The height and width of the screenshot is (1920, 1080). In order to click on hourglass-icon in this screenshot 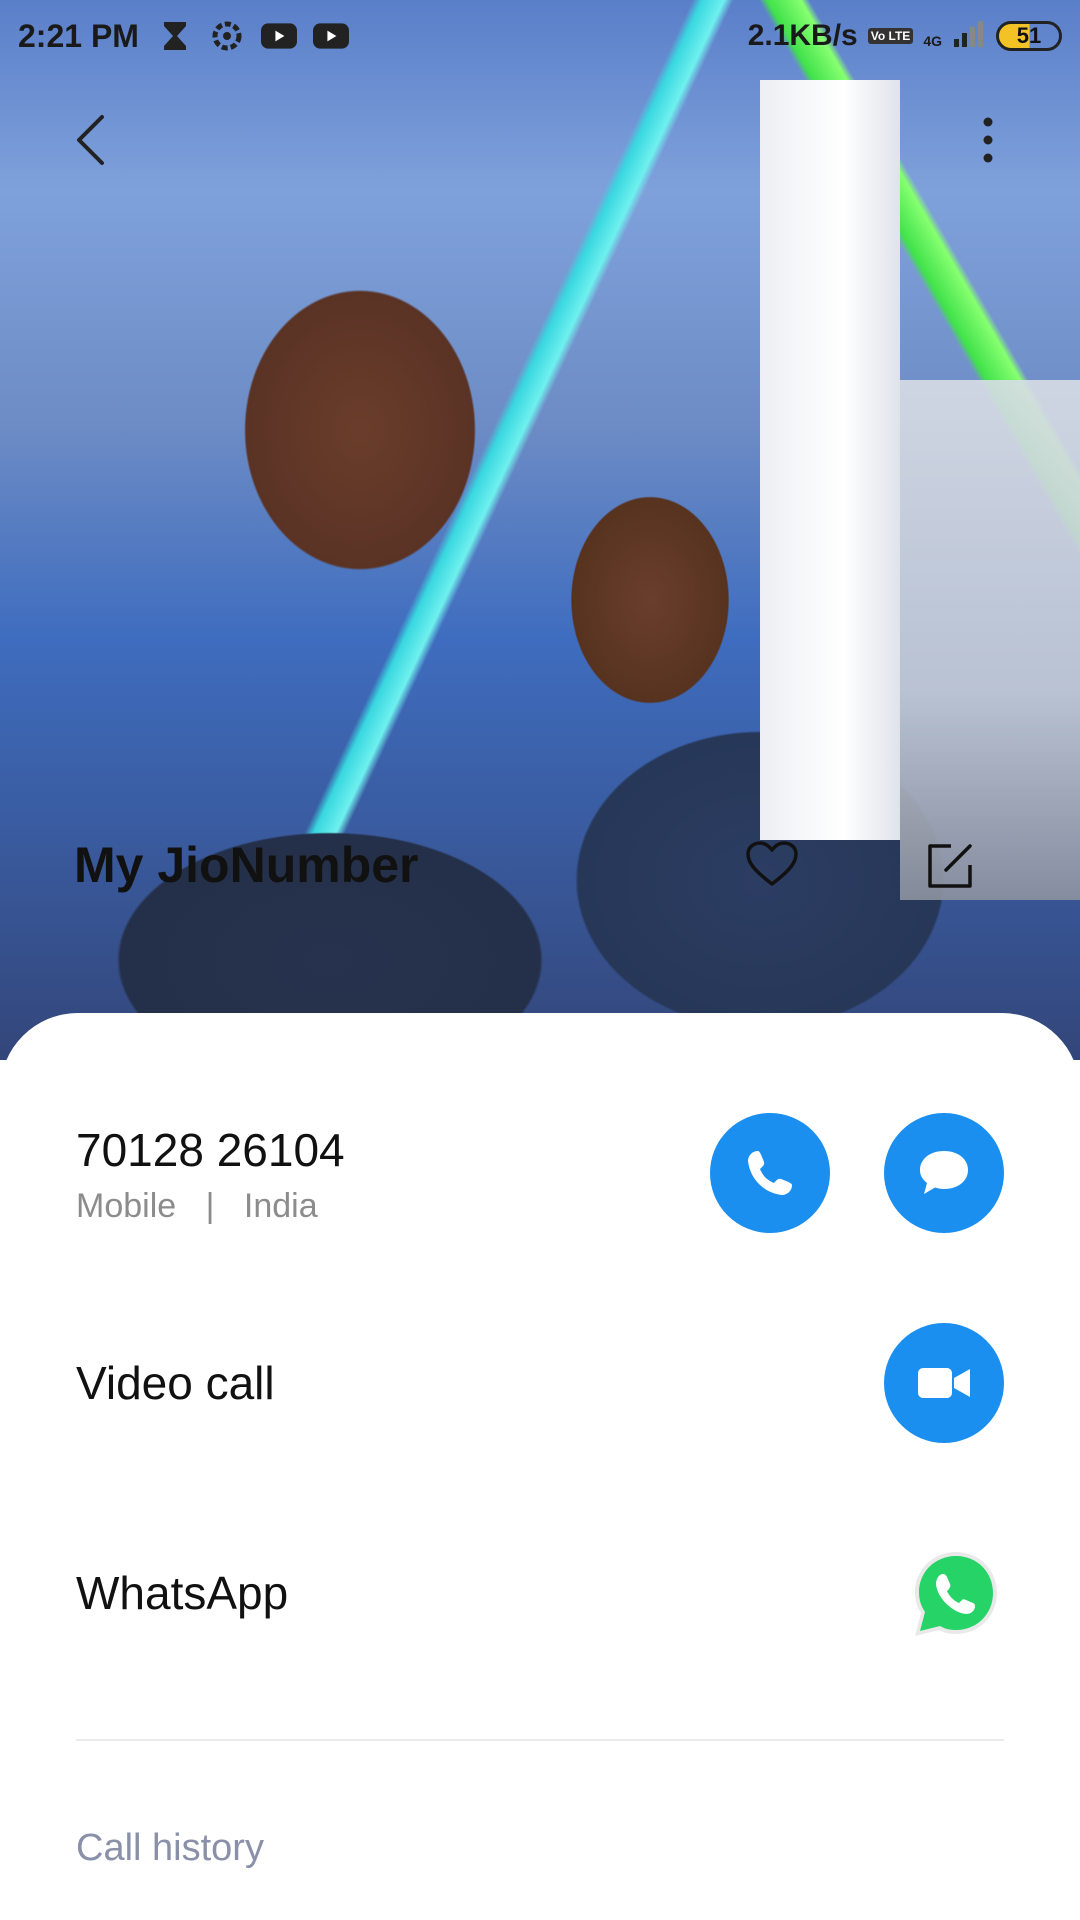, I will do `click(175, 36)`.